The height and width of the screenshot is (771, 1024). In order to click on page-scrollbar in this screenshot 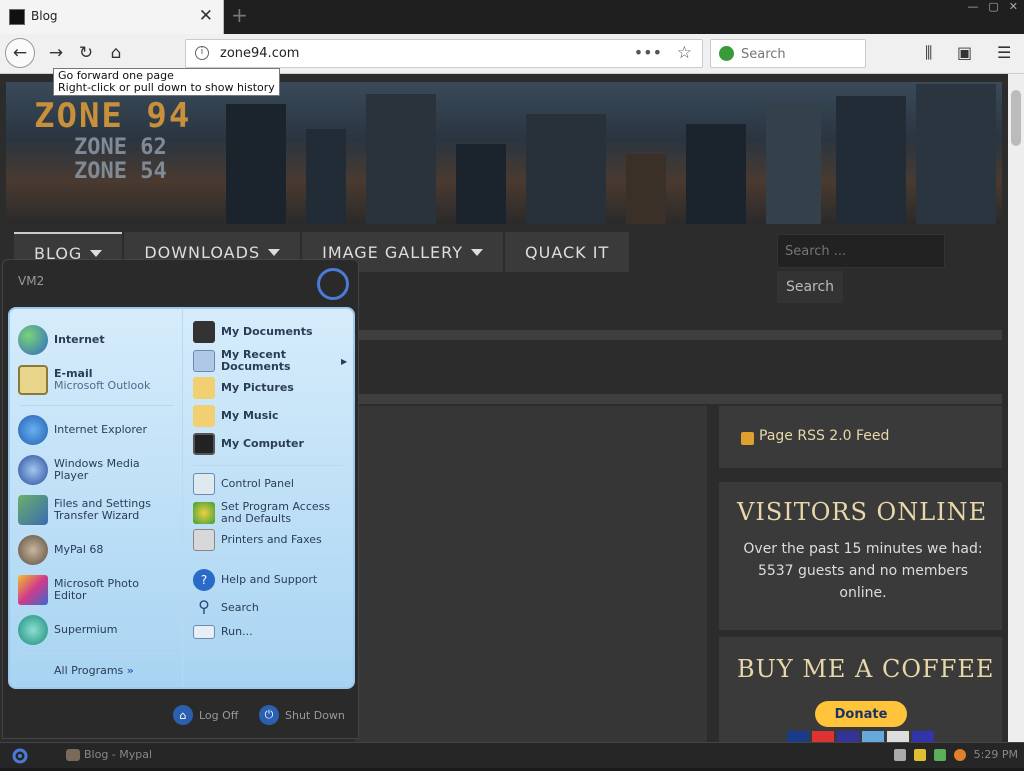, I will do `click(1016, 408)`.